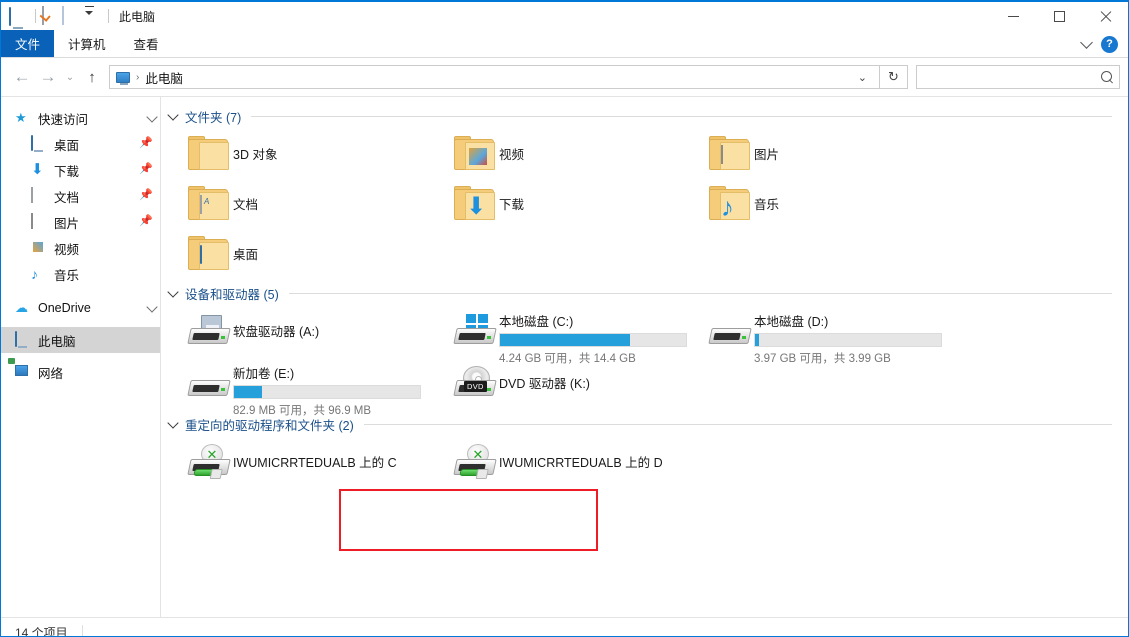  I want to click on list-item: ✕ IWUMICRRTEDUALB 上的 D, so click(578, 464).